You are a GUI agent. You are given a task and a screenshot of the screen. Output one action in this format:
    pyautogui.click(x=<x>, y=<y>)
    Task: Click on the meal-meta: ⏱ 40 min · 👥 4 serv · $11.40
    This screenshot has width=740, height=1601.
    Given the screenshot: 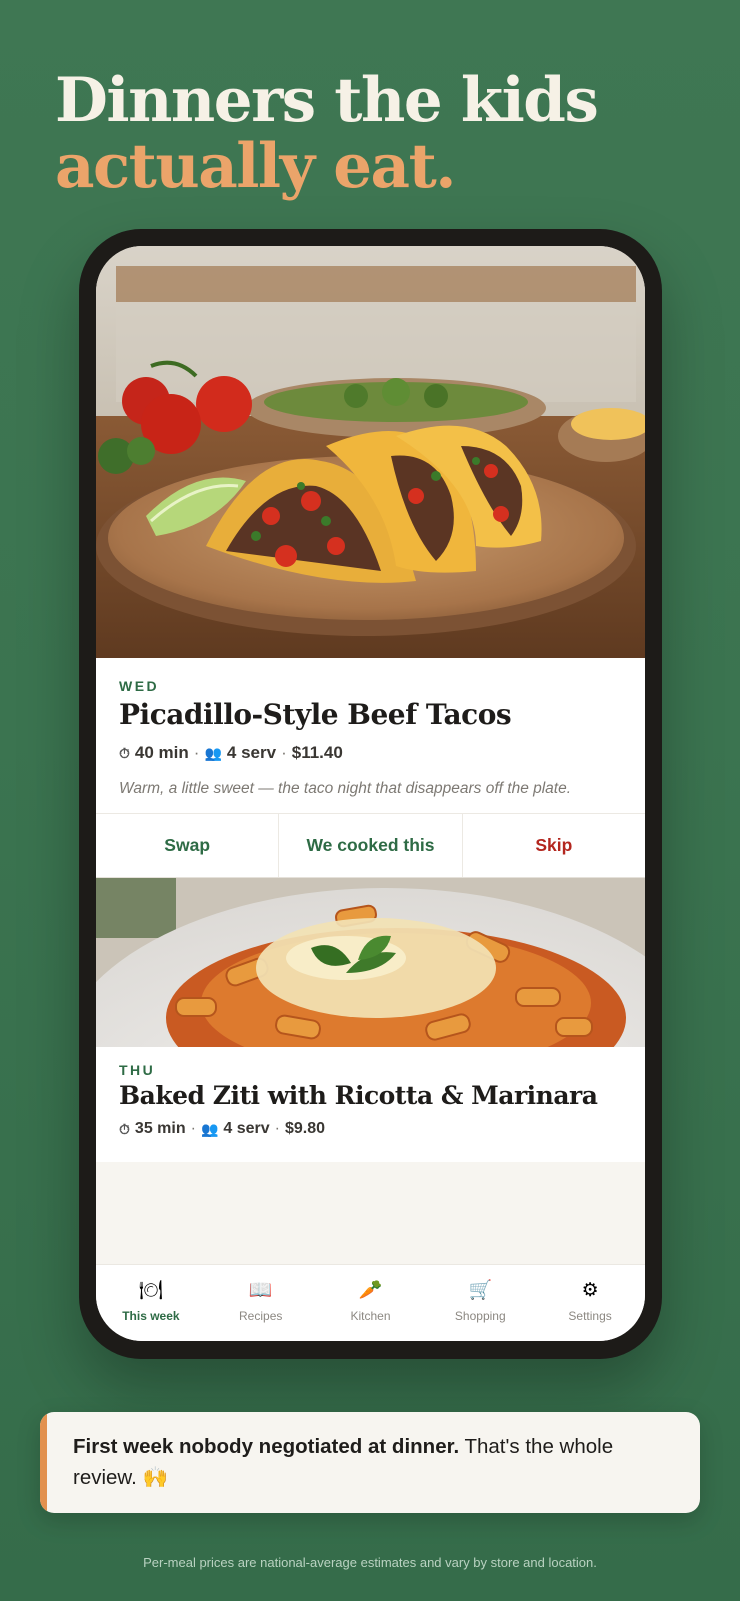 What is the action you would take?
    pyautogui.click(x=231, y=753)
    